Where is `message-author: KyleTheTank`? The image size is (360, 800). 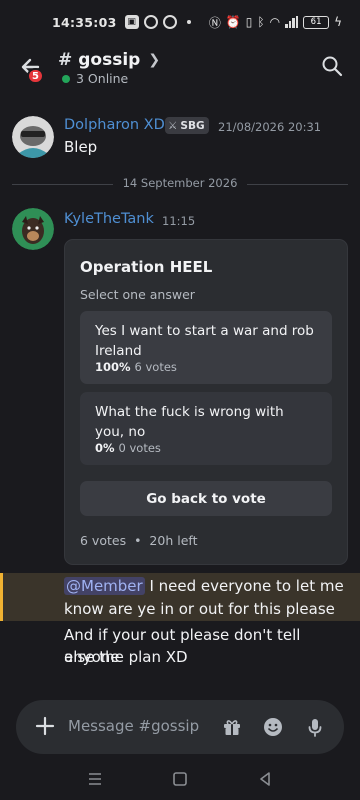 message-author: KyleTheTank is located at coordinates (109, 219).